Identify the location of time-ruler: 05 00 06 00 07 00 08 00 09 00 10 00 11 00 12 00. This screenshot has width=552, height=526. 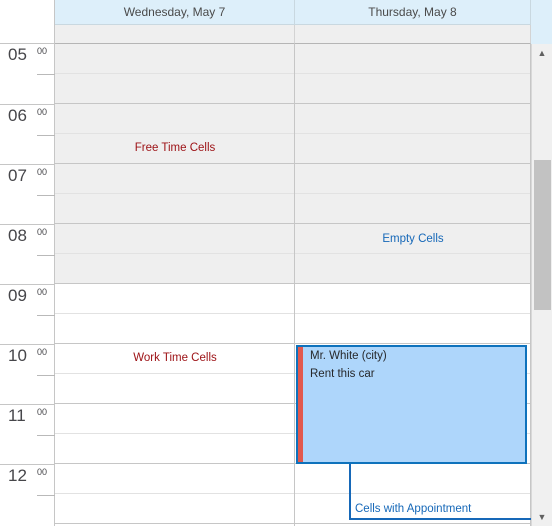
(27, 285).